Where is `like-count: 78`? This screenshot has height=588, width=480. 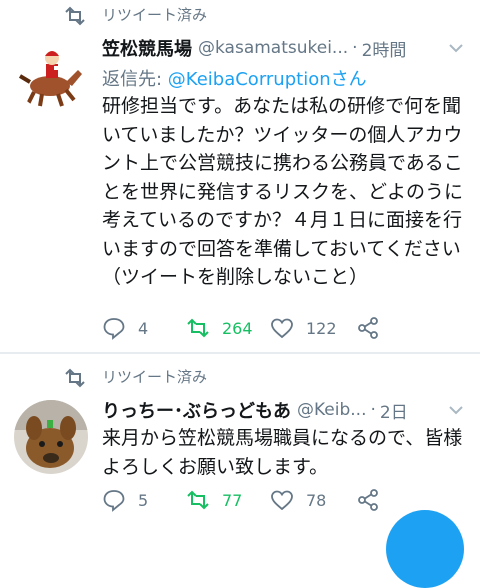
like-count: 78 is located at coordinates (316, 500).